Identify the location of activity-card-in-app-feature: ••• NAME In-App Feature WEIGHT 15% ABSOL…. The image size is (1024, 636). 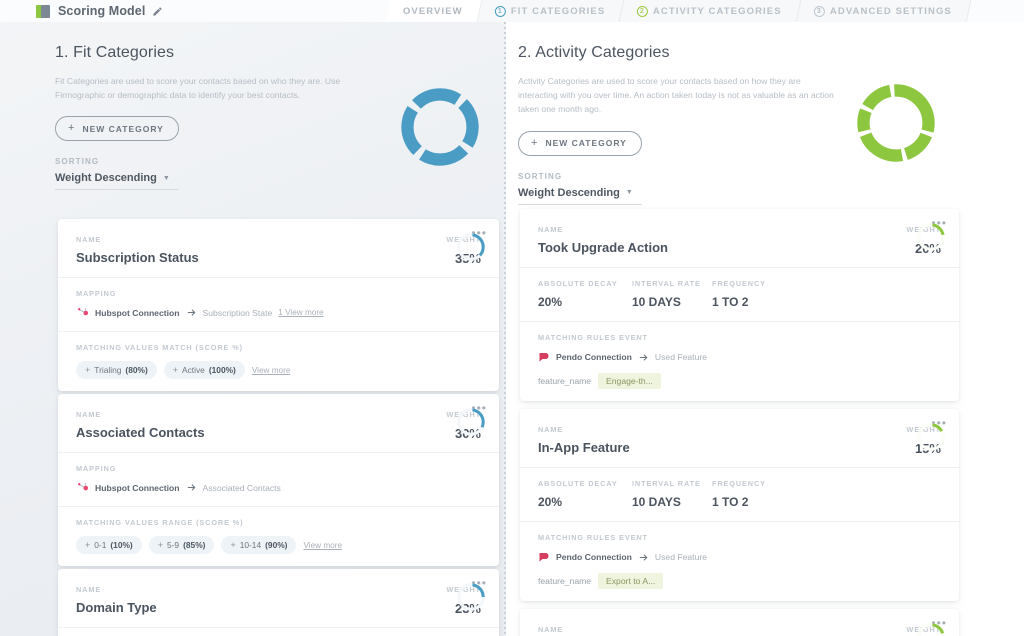
(739, 505).